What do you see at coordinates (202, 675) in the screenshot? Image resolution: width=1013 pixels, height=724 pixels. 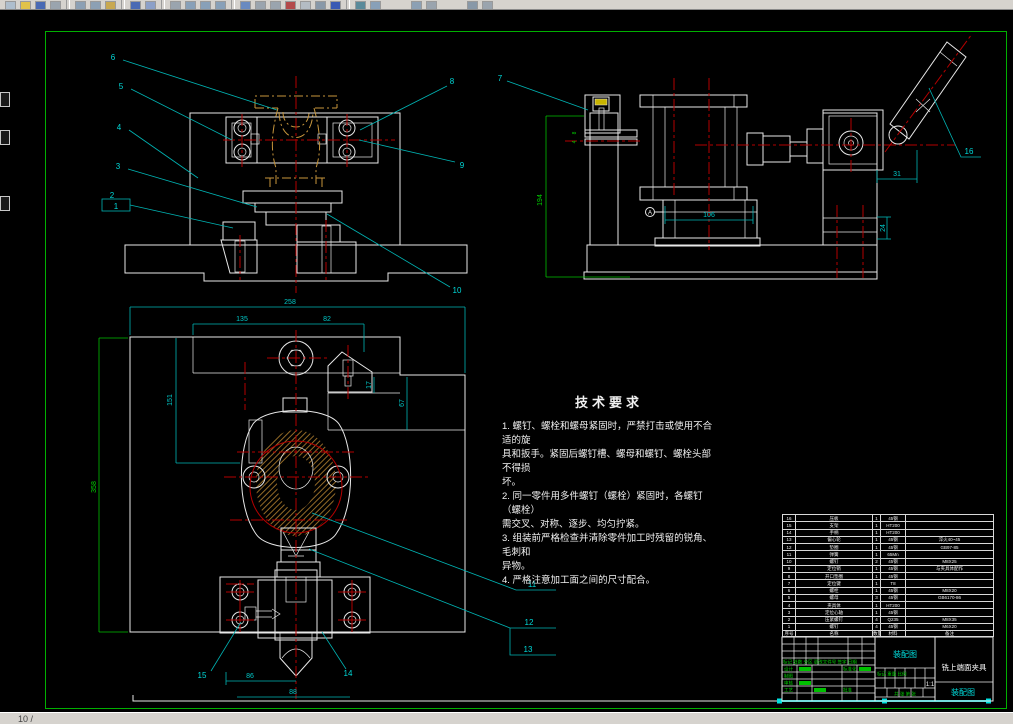 I see `callout-15: 15` at bounding box center [202, 675].